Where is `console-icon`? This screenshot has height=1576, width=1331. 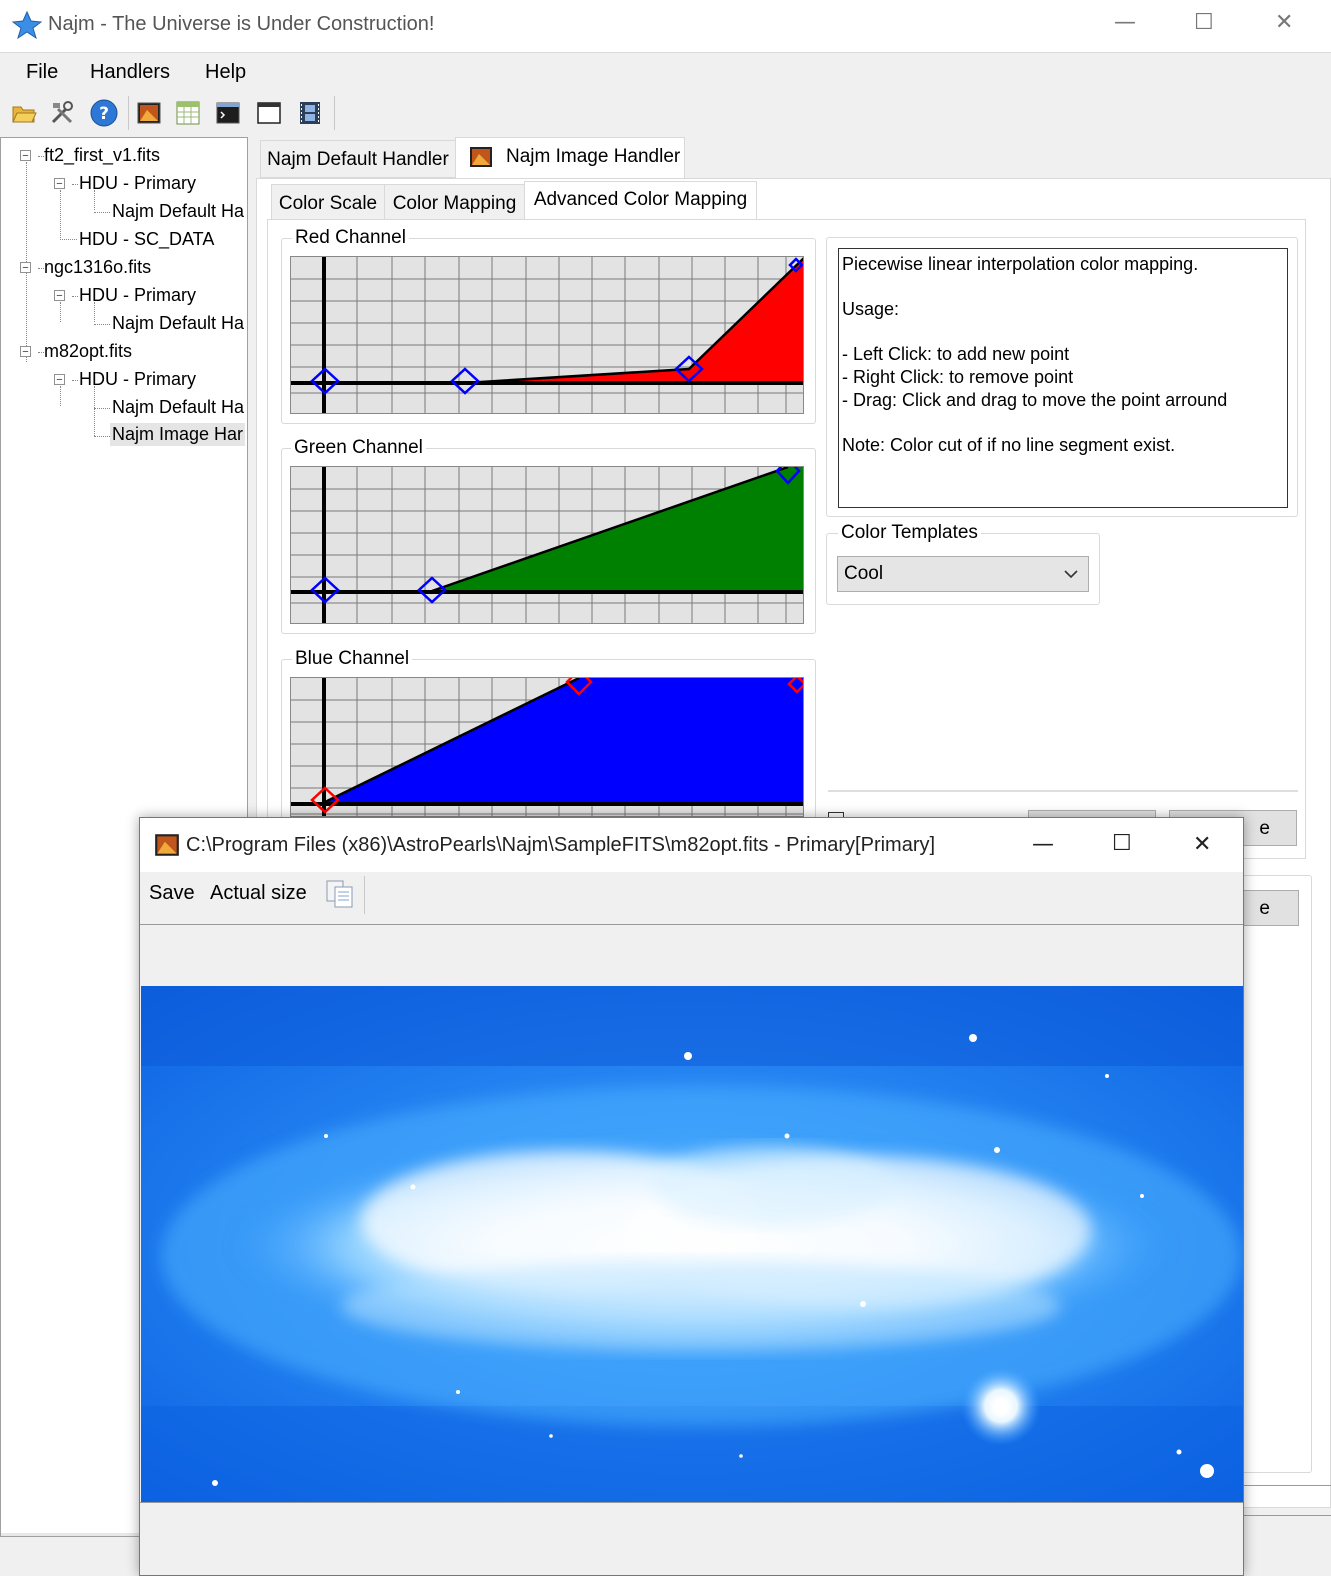 console-icon is located at coordinates (228, 113).